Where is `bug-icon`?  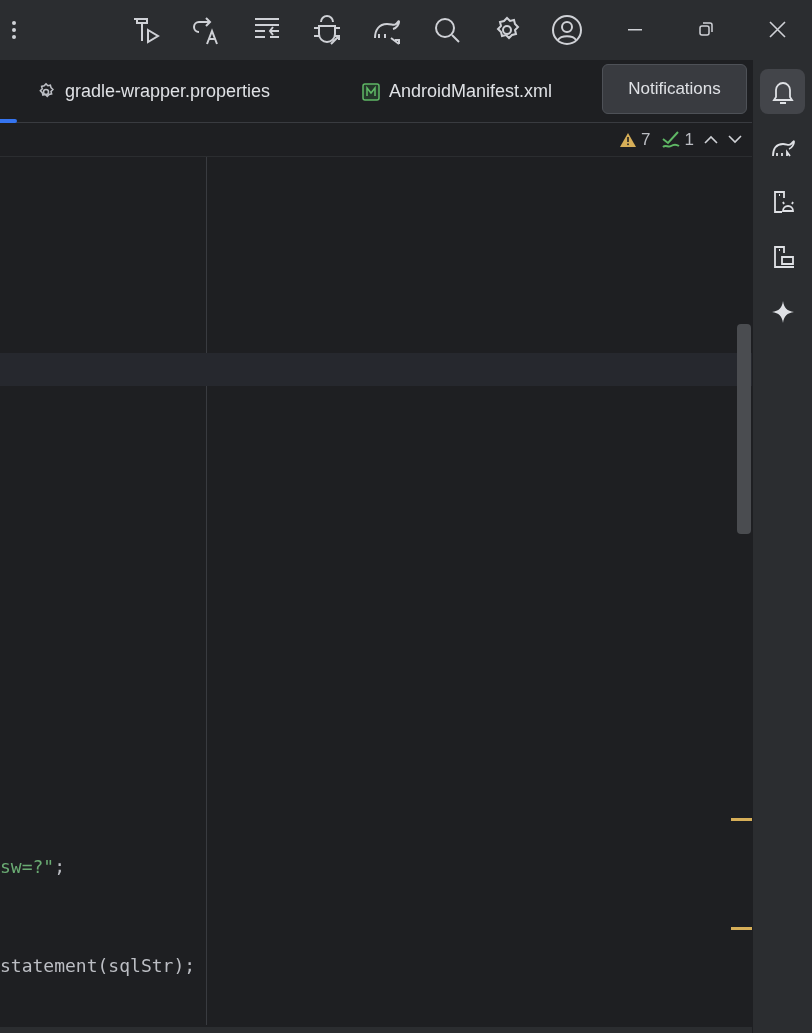 bug-icon is located at coordinates (327, 30).